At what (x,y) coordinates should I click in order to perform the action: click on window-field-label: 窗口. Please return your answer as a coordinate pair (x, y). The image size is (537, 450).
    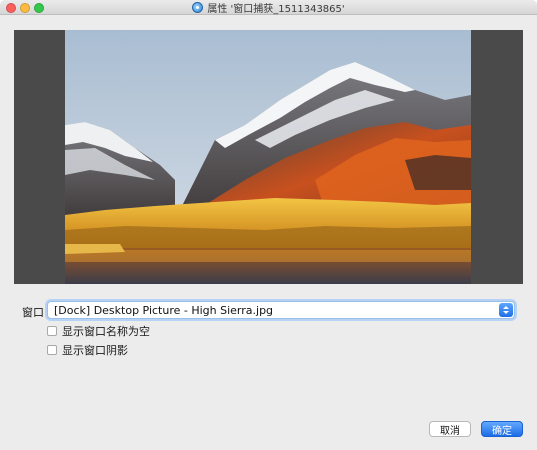
    Looking at the image, I should click on (33, 312).